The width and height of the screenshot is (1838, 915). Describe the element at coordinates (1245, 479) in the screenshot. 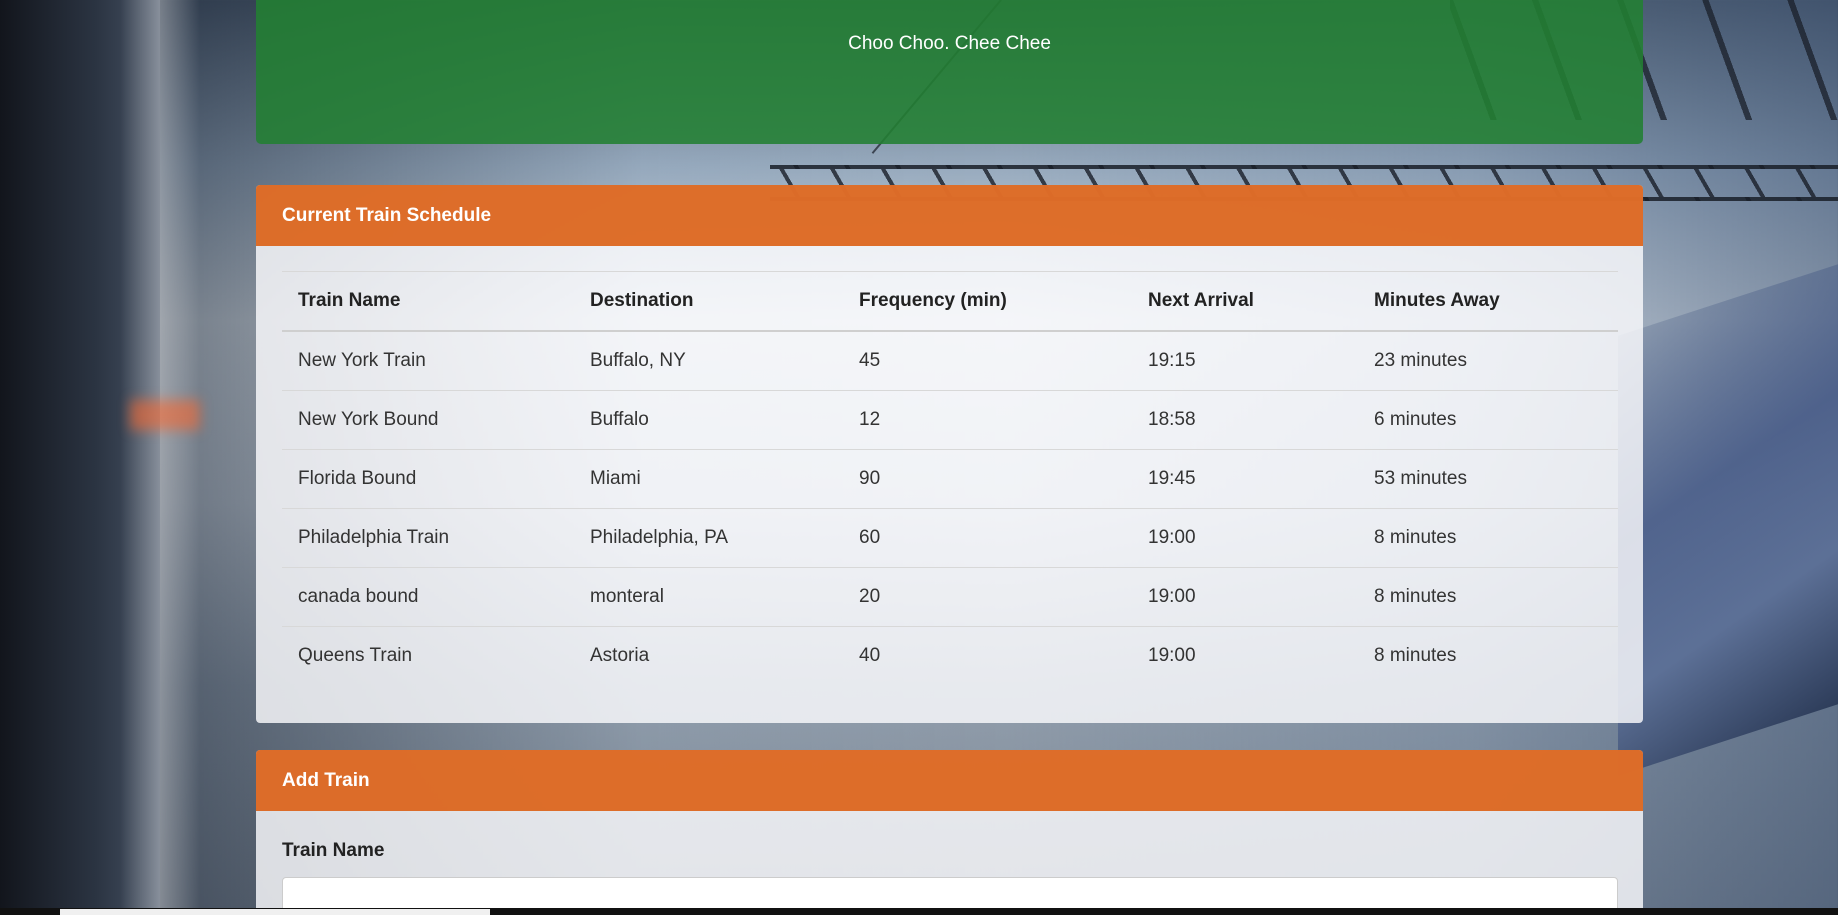

I see `cell-next-arrival: 19:45` at that location.